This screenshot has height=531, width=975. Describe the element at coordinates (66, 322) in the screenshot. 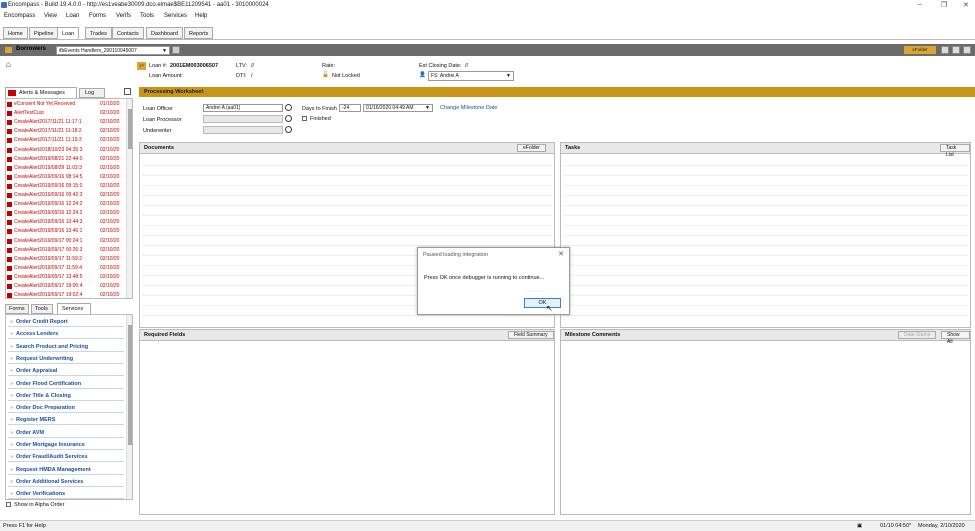

I see `service-item: Order Credit Report` at that location.